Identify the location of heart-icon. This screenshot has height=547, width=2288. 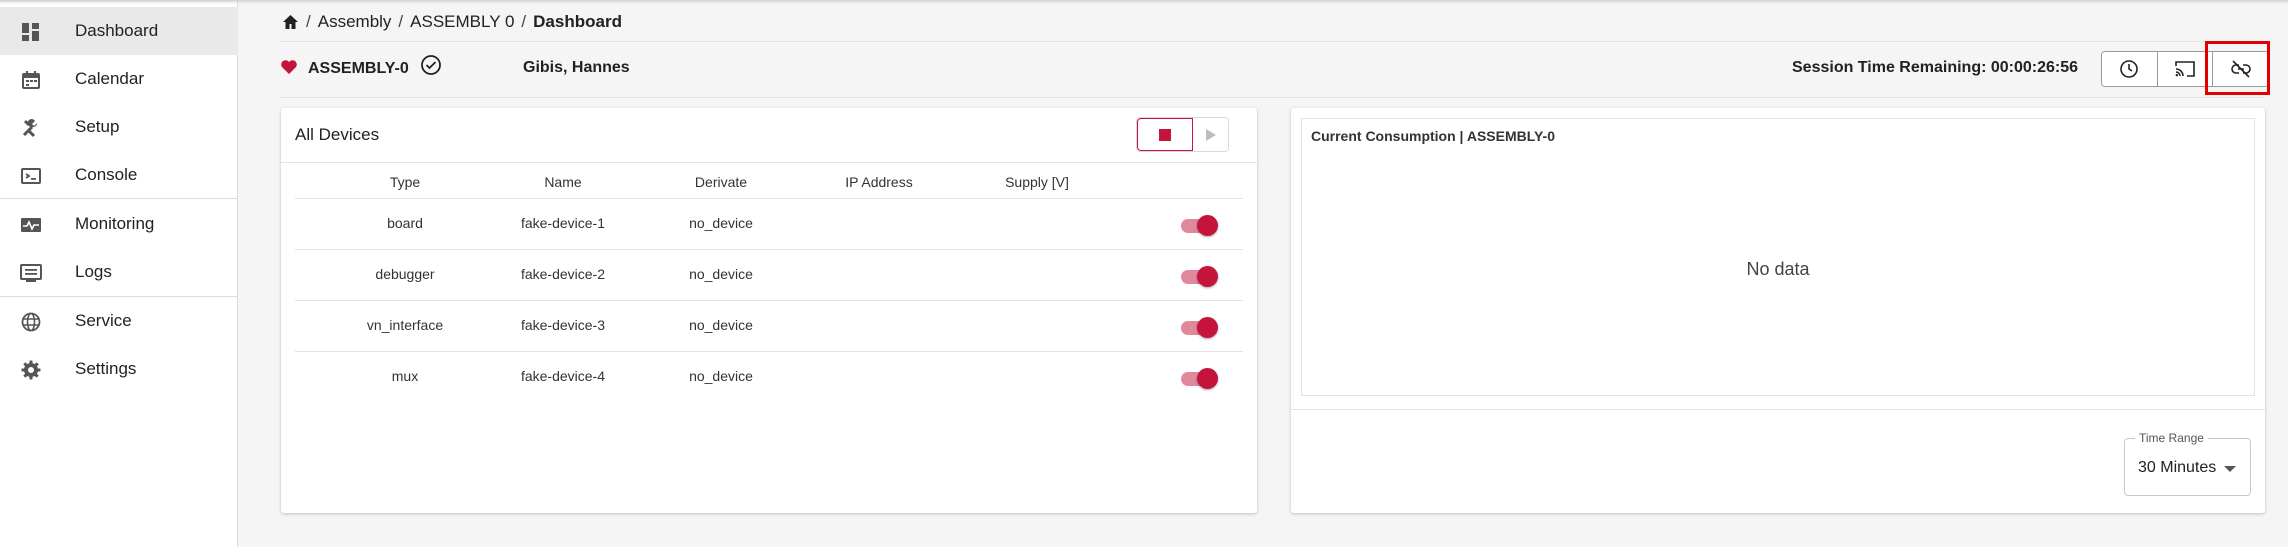
(289, 67).